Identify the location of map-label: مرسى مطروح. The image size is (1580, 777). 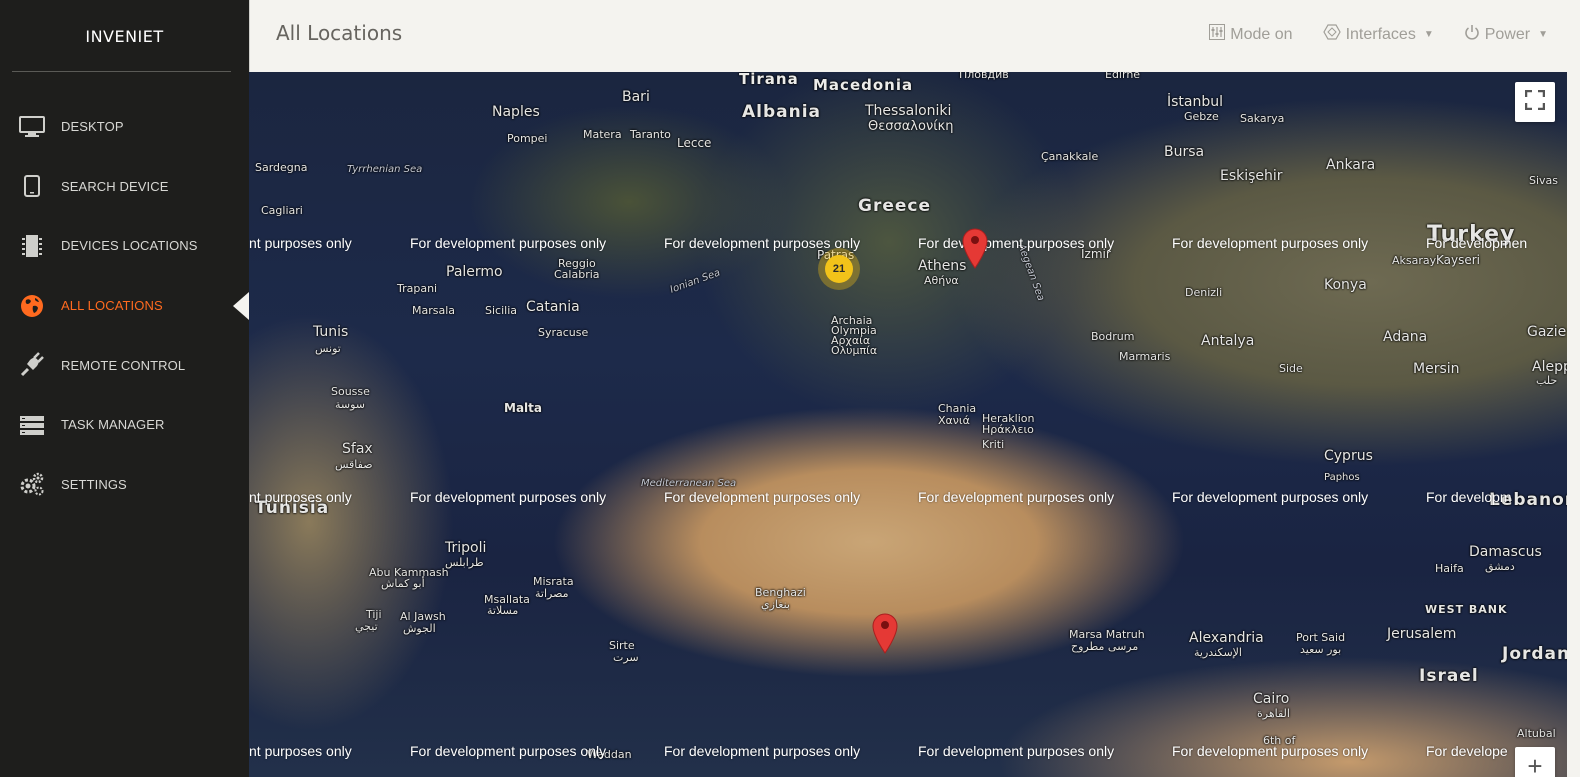
(1105, 646).